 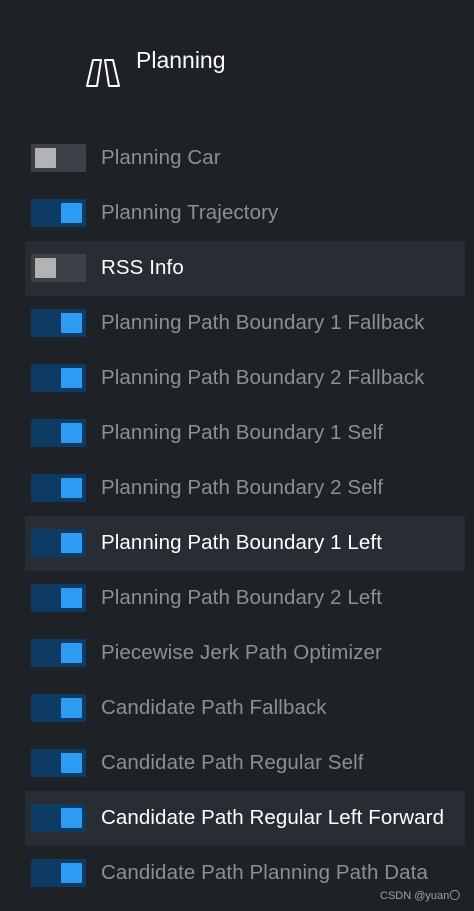 I want to click on road-icon, so click(x=103, y=73).